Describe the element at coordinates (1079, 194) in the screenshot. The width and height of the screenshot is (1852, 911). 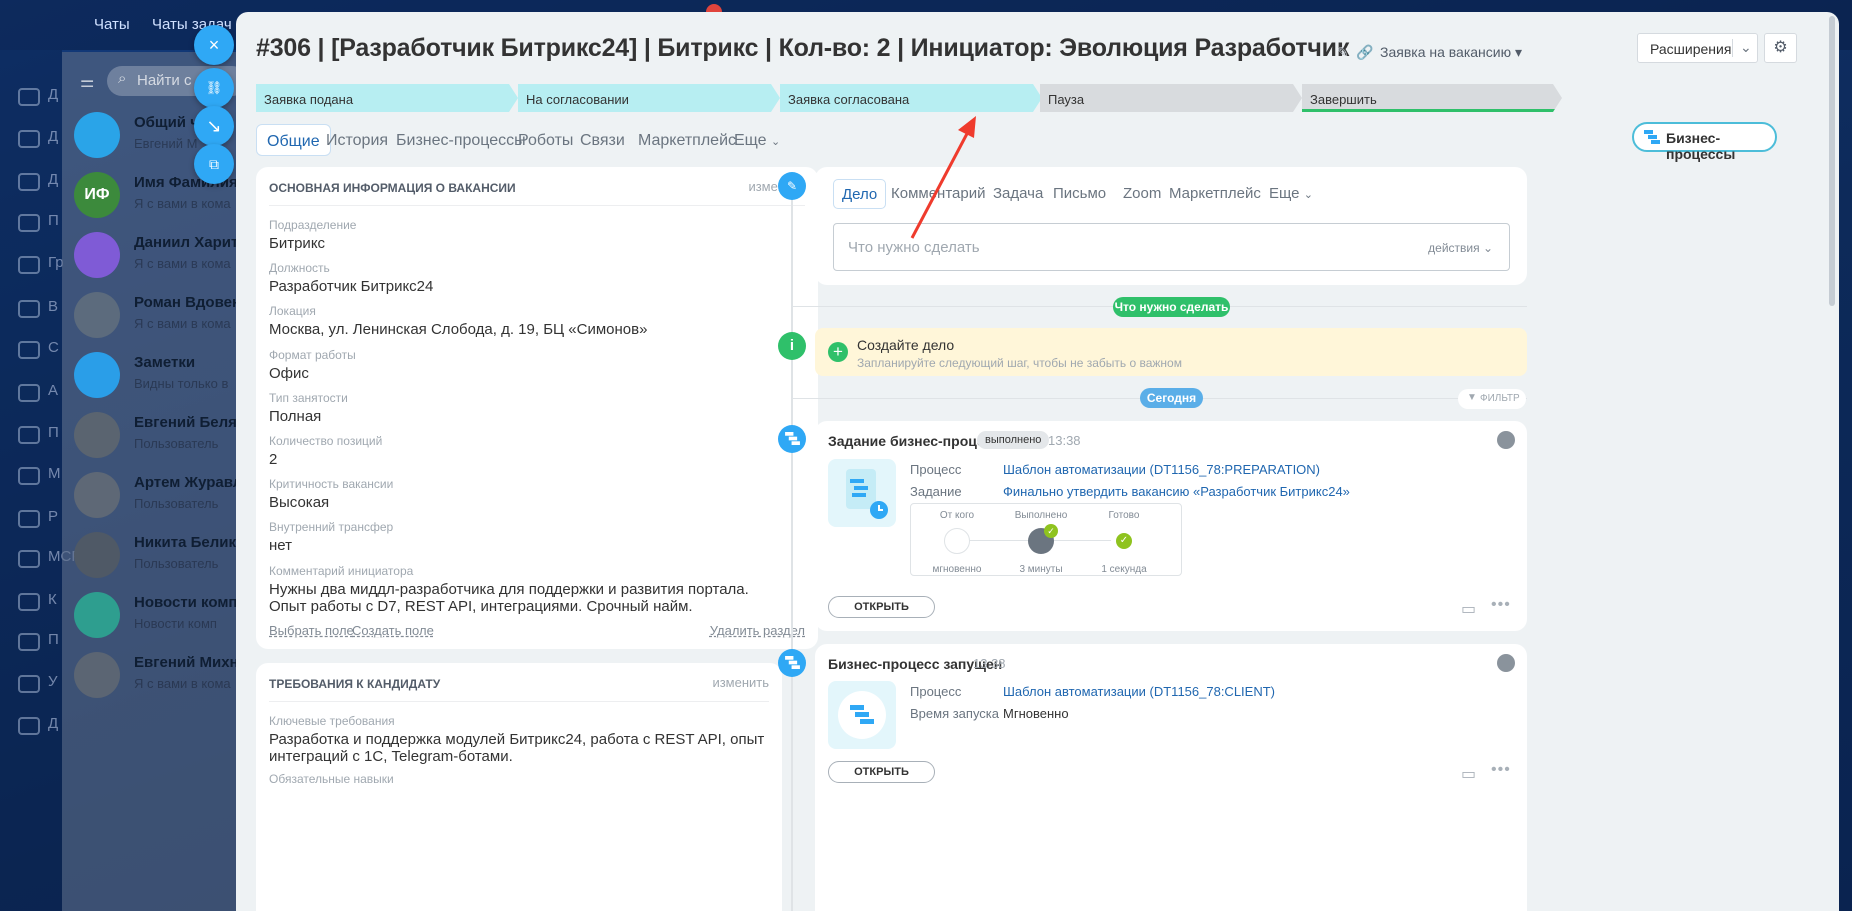
I see `activity-tab-4: Письмо` at that location.